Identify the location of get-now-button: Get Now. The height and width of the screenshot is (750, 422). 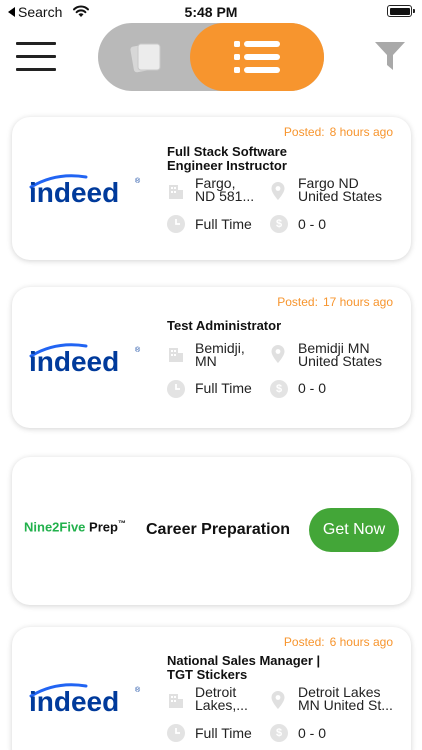
(354, 530).